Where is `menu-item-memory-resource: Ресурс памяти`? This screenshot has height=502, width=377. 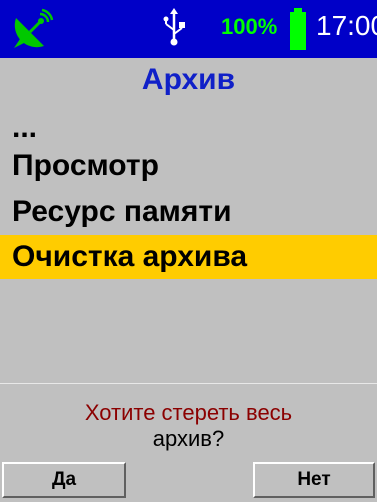 menu-item-memory-resource: Ресурс памяти is located at coordinates (188, 212).